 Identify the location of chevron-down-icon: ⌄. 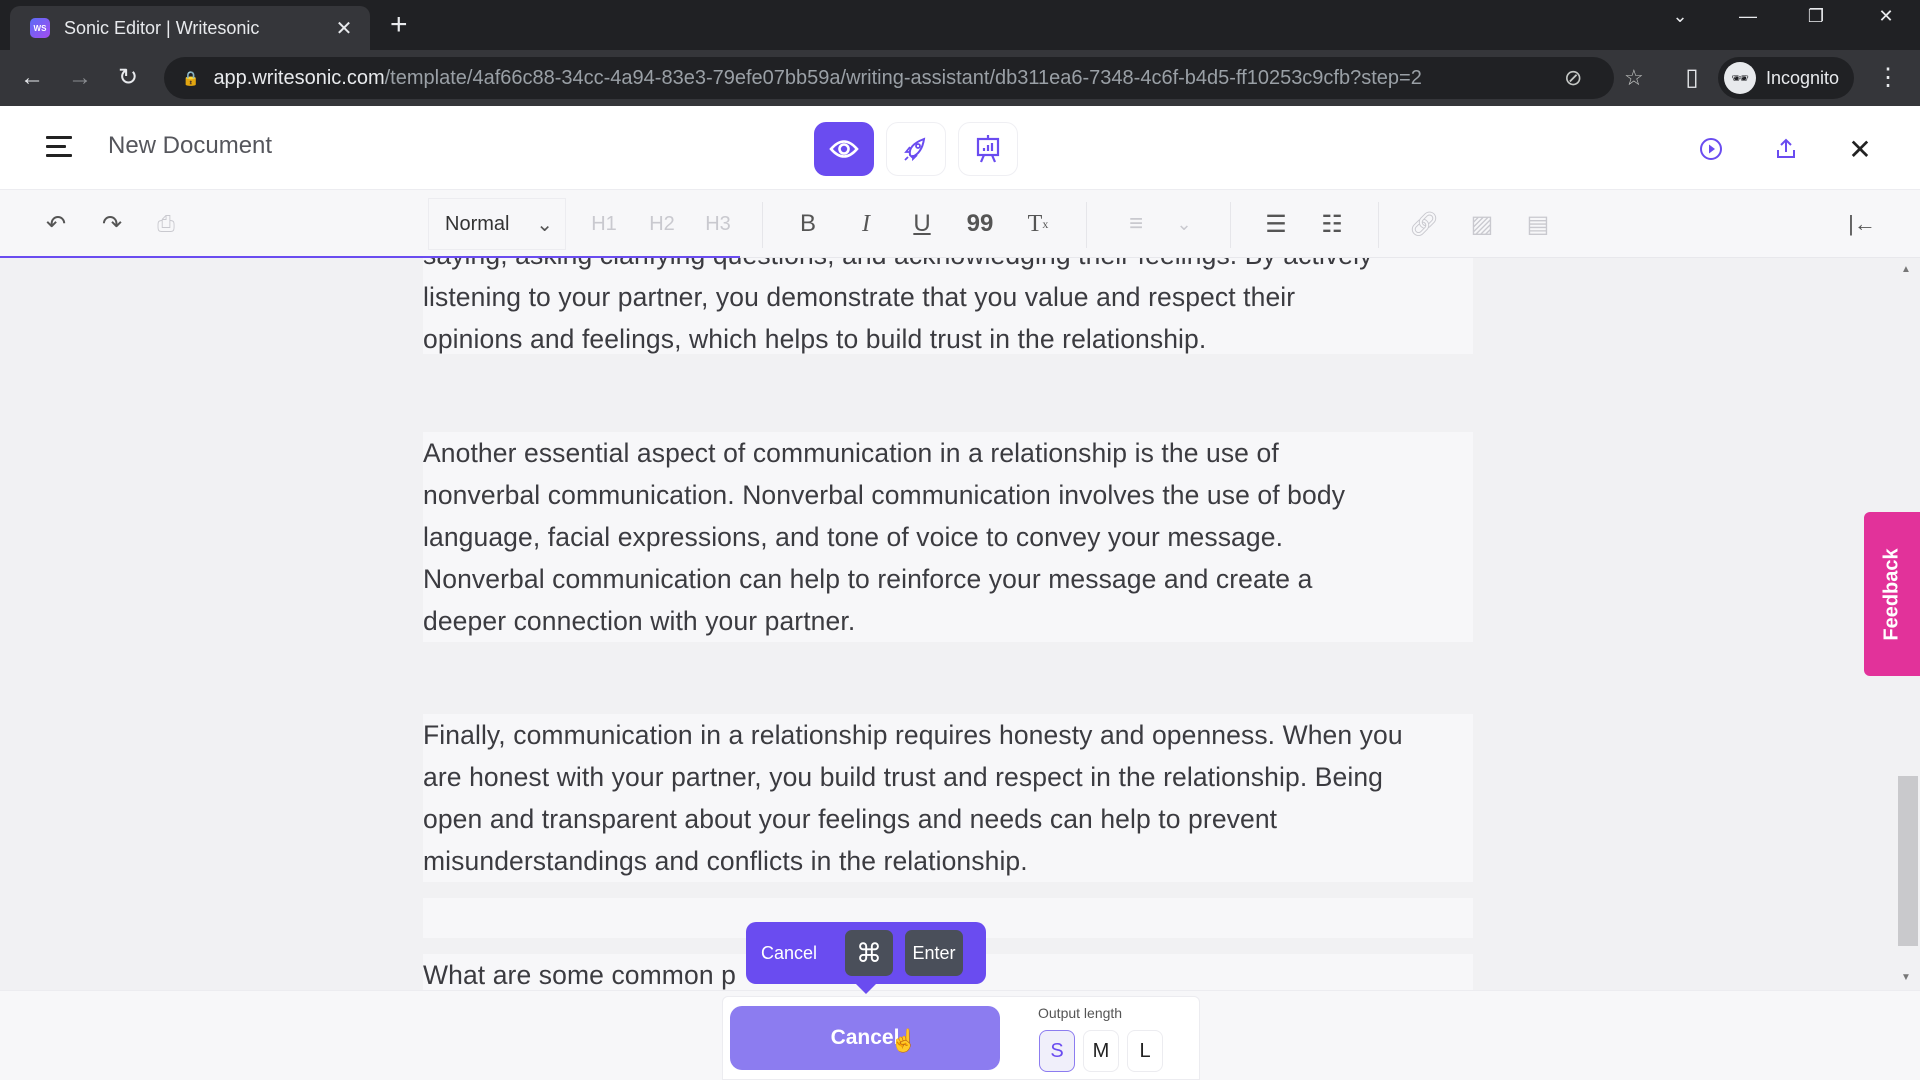
(544, 224).